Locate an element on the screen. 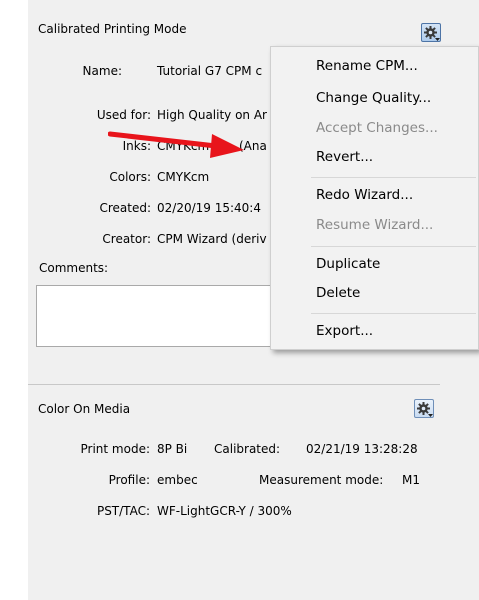 The image size is (479, 600). com-gear-button is located at coordinates (424, 408).